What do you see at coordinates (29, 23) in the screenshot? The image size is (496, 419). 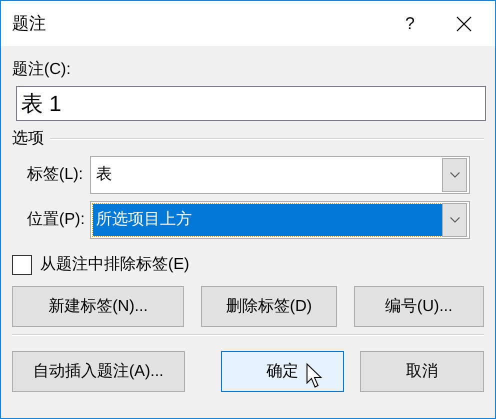 I see `window-title: 题注` at bounding box center [29, 23].